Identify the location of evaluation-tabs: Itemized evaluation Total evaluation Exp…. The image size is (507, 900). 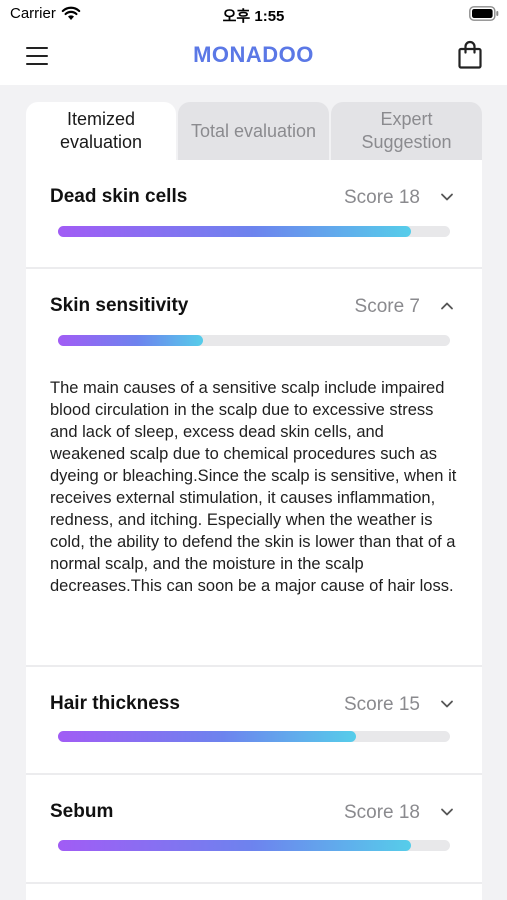
(254, 131).